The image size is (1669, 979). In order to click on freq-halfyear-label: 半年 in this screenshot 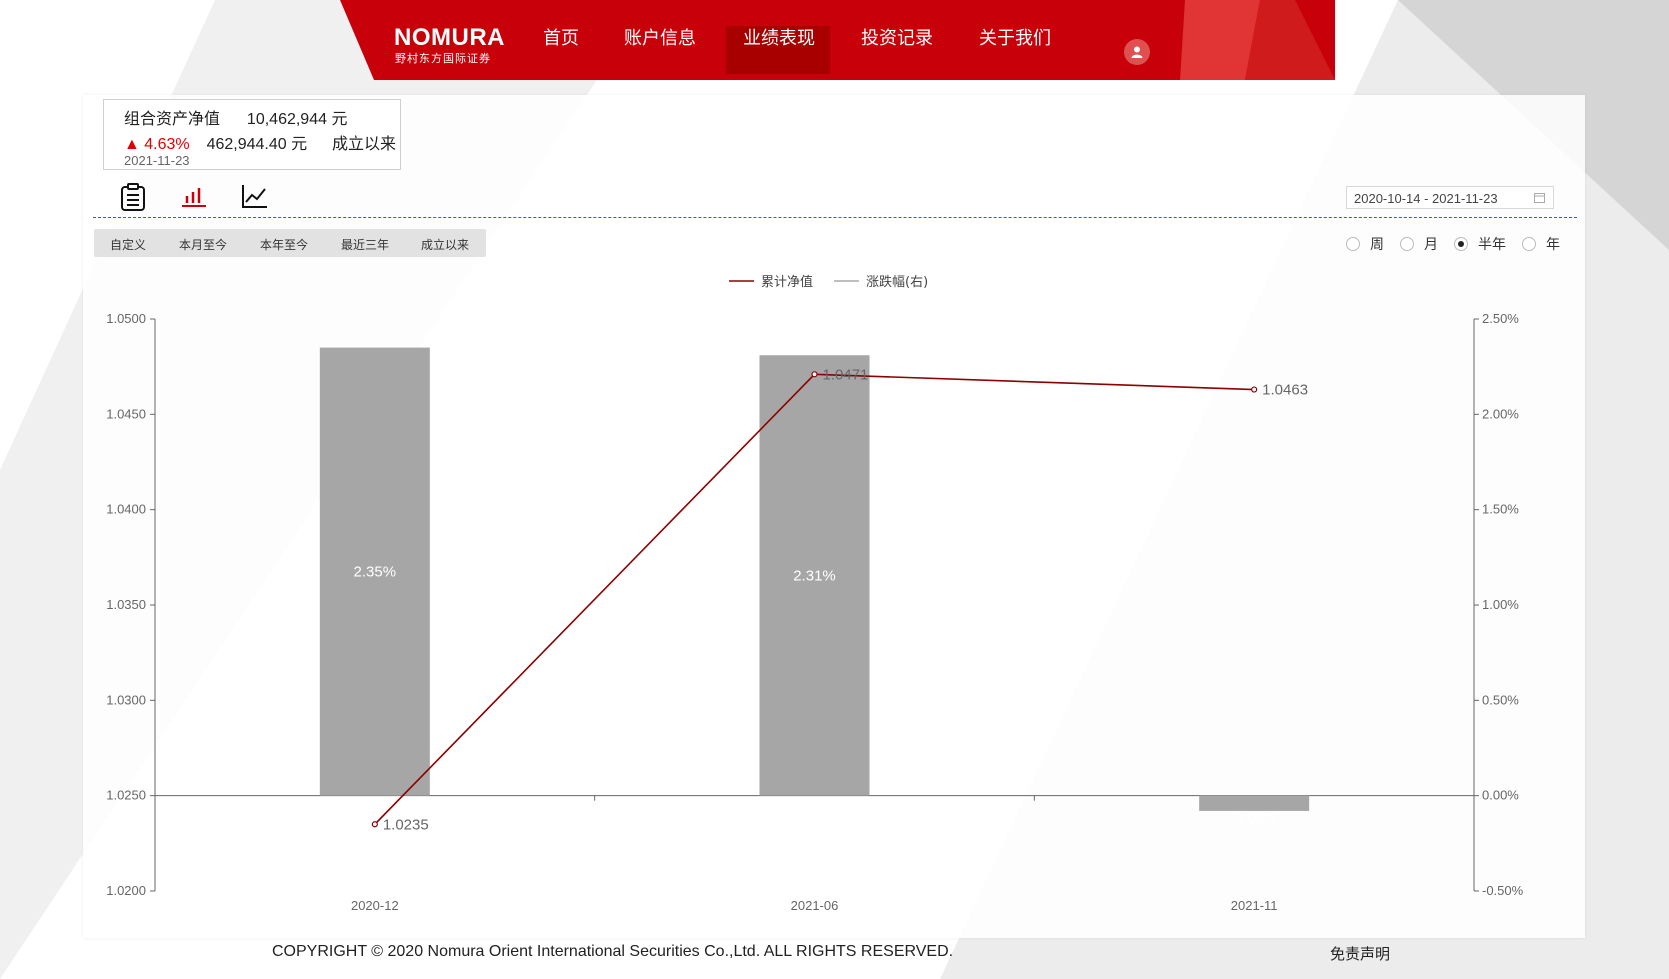, I will do `click(1492, 245)`.